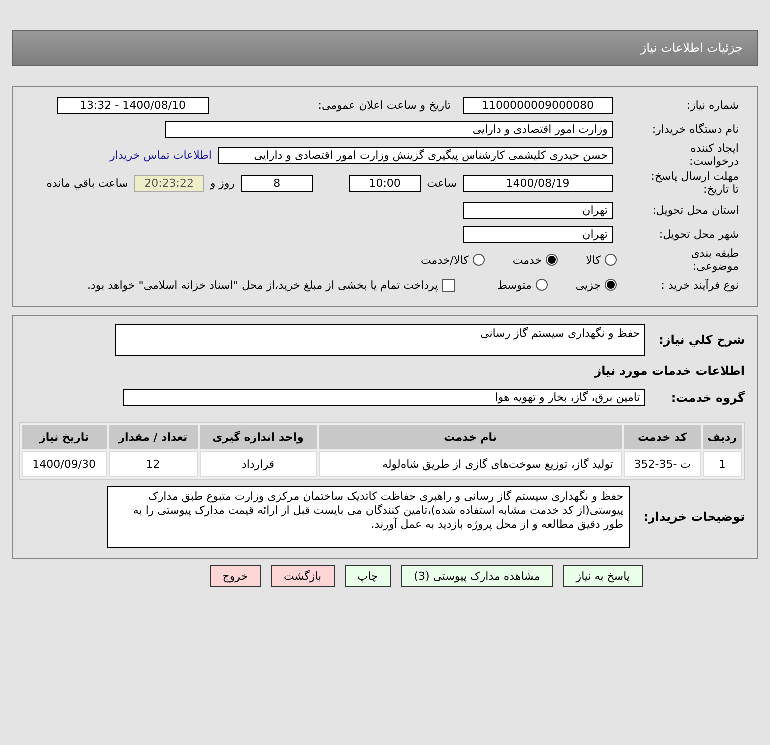 The width and height of the screenshot is (770, 745). Describe the element at coordinates (161, 155) in the screenshot. I see `contact-link: اطلاعات تماس خریدار` at that location.